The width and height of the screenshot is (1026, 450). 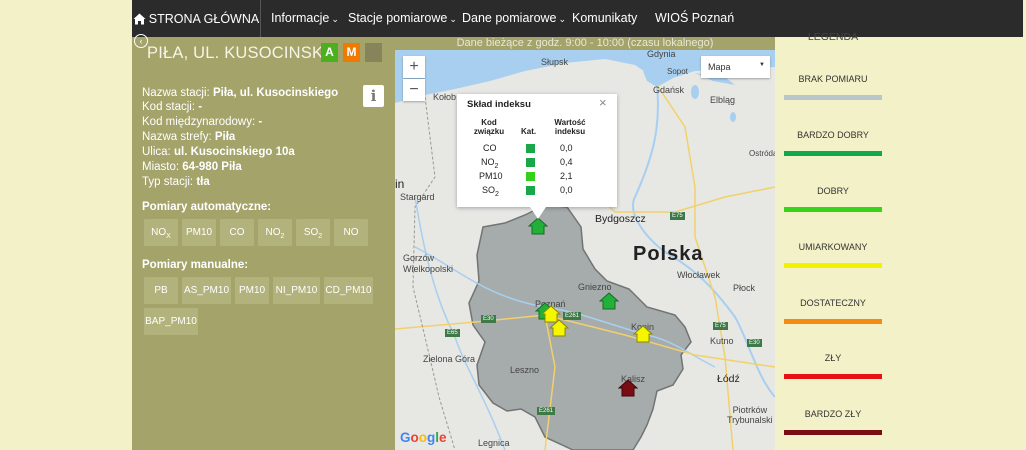 I want to click on zoom-in-button: +, so click(x=414, y=67).